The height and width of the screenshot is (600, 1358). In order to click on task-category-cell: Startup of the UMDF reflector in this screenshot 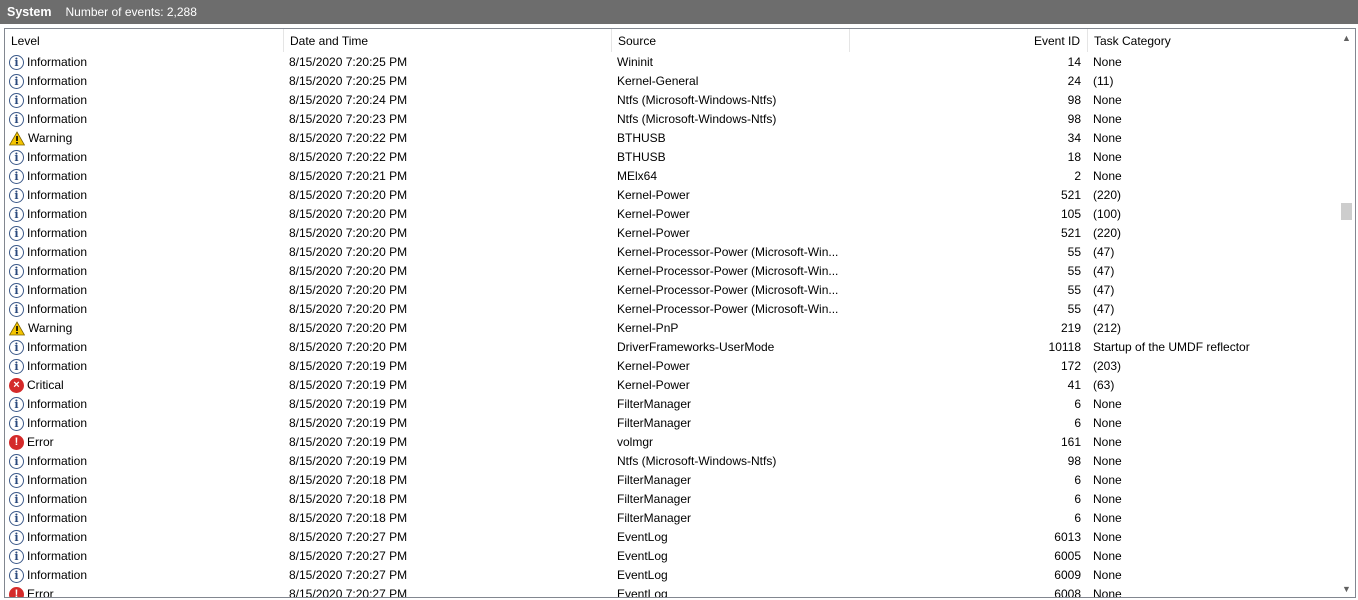, I will do `click(1171, 347)`.